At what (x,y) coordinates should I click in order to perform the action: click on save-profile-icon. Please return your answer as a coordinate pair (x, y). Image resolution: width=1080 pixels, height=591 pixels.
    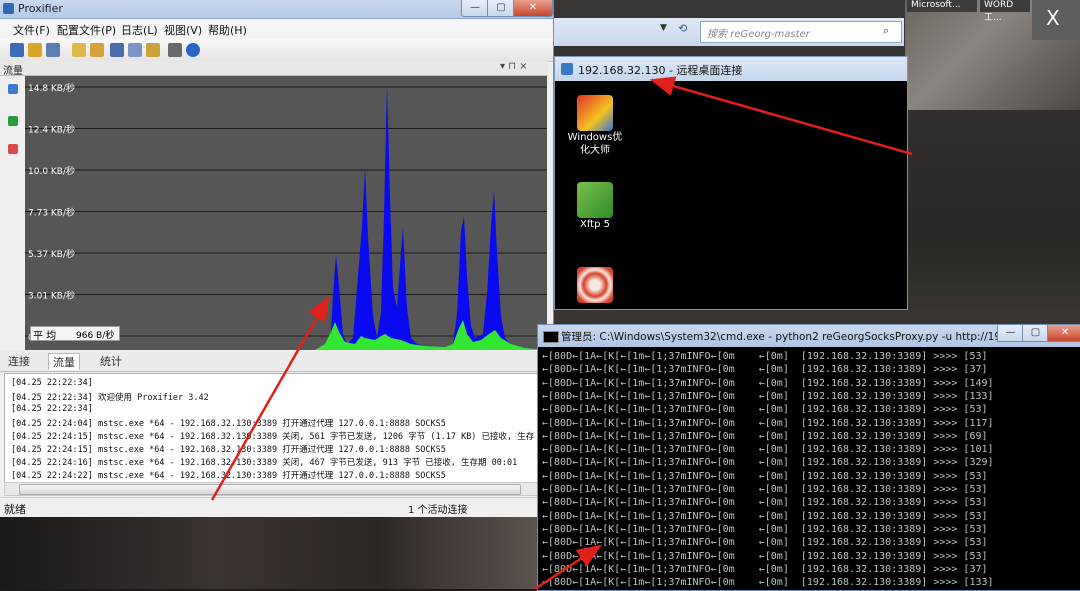
    Looking at the image, I should click on (117, 50).